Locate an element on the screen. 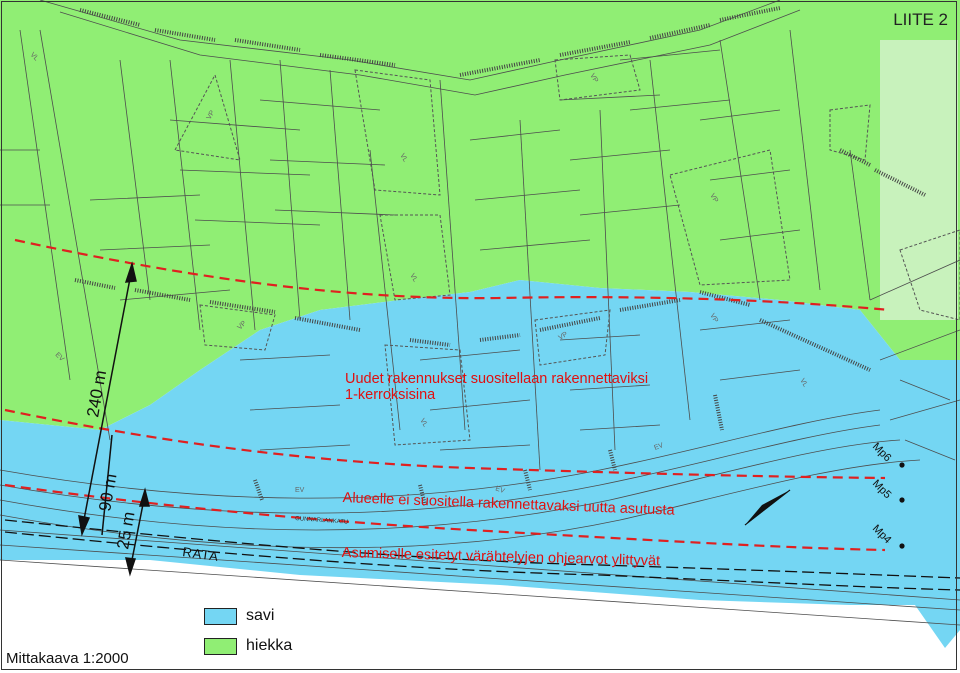 Image resolution: width=960 pixels, height=673 pixels. legend-swatch-hiekka is located at coordinates (220, 646).